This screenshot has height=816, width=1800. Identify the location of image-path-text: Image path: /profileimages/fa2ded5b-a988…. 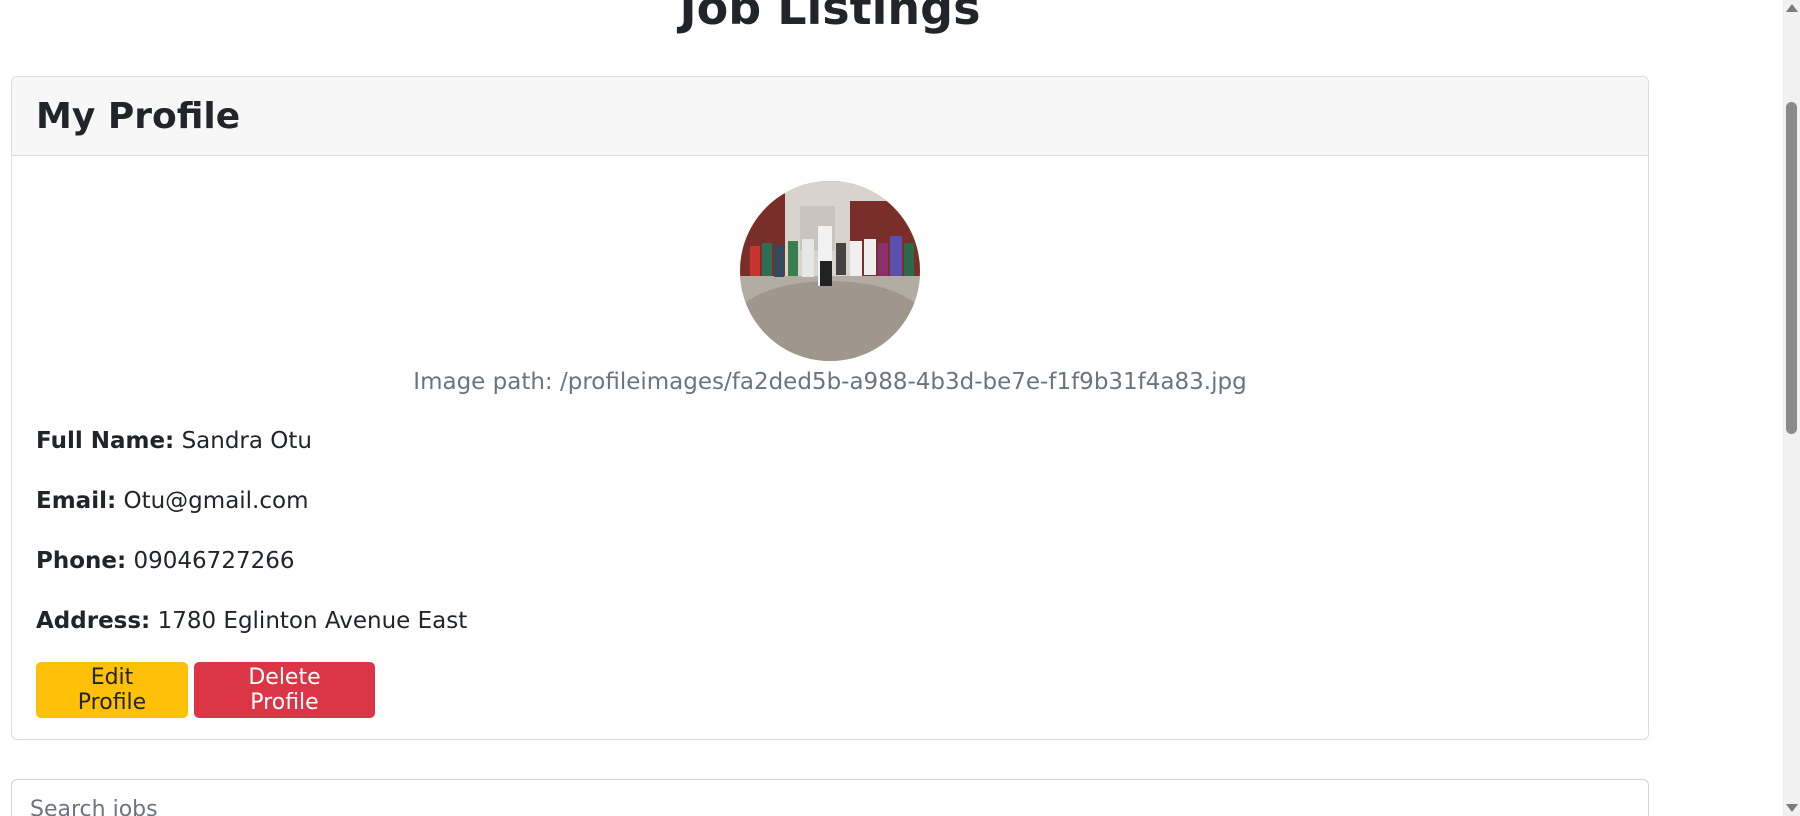
(830, 382).